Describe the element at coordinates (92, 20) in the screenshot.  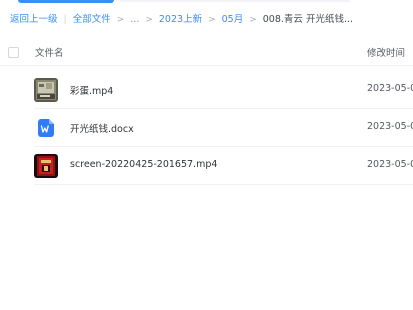
I see `breadcrumb-all-files: 全部文件` at that location.